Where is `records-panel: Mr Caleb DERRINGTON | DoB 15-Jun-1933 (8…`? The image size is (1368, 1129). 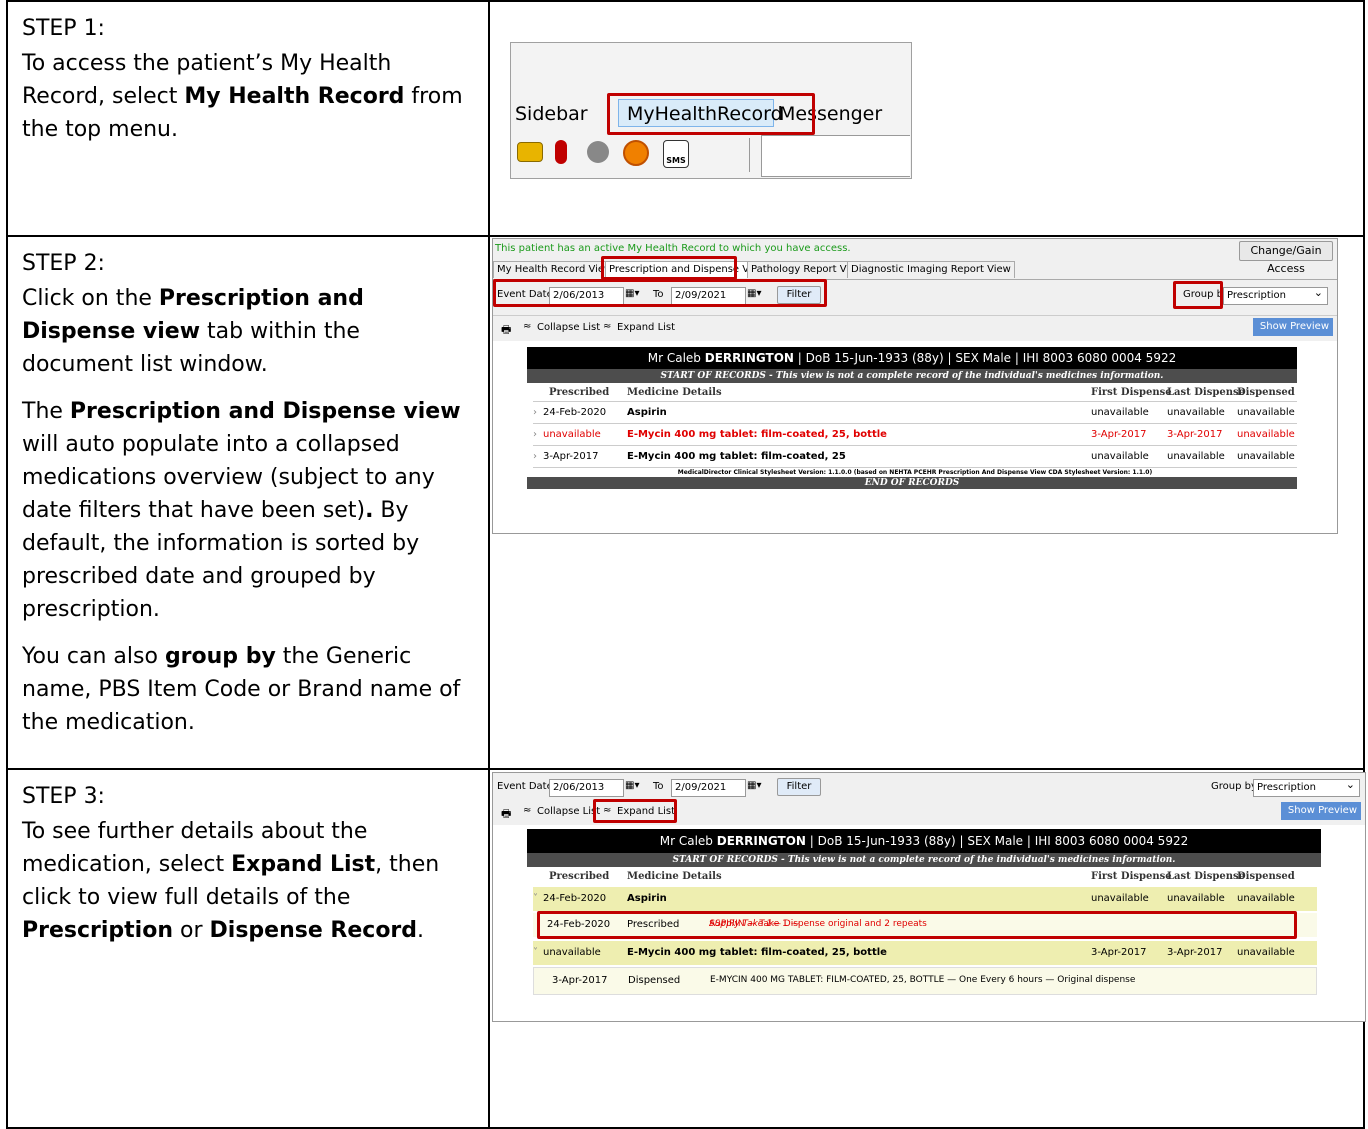
records-panel: Mr Caleb DERRINGTON | DoB 15-Jun-1933 (8… is located at coordinates (915, 437).